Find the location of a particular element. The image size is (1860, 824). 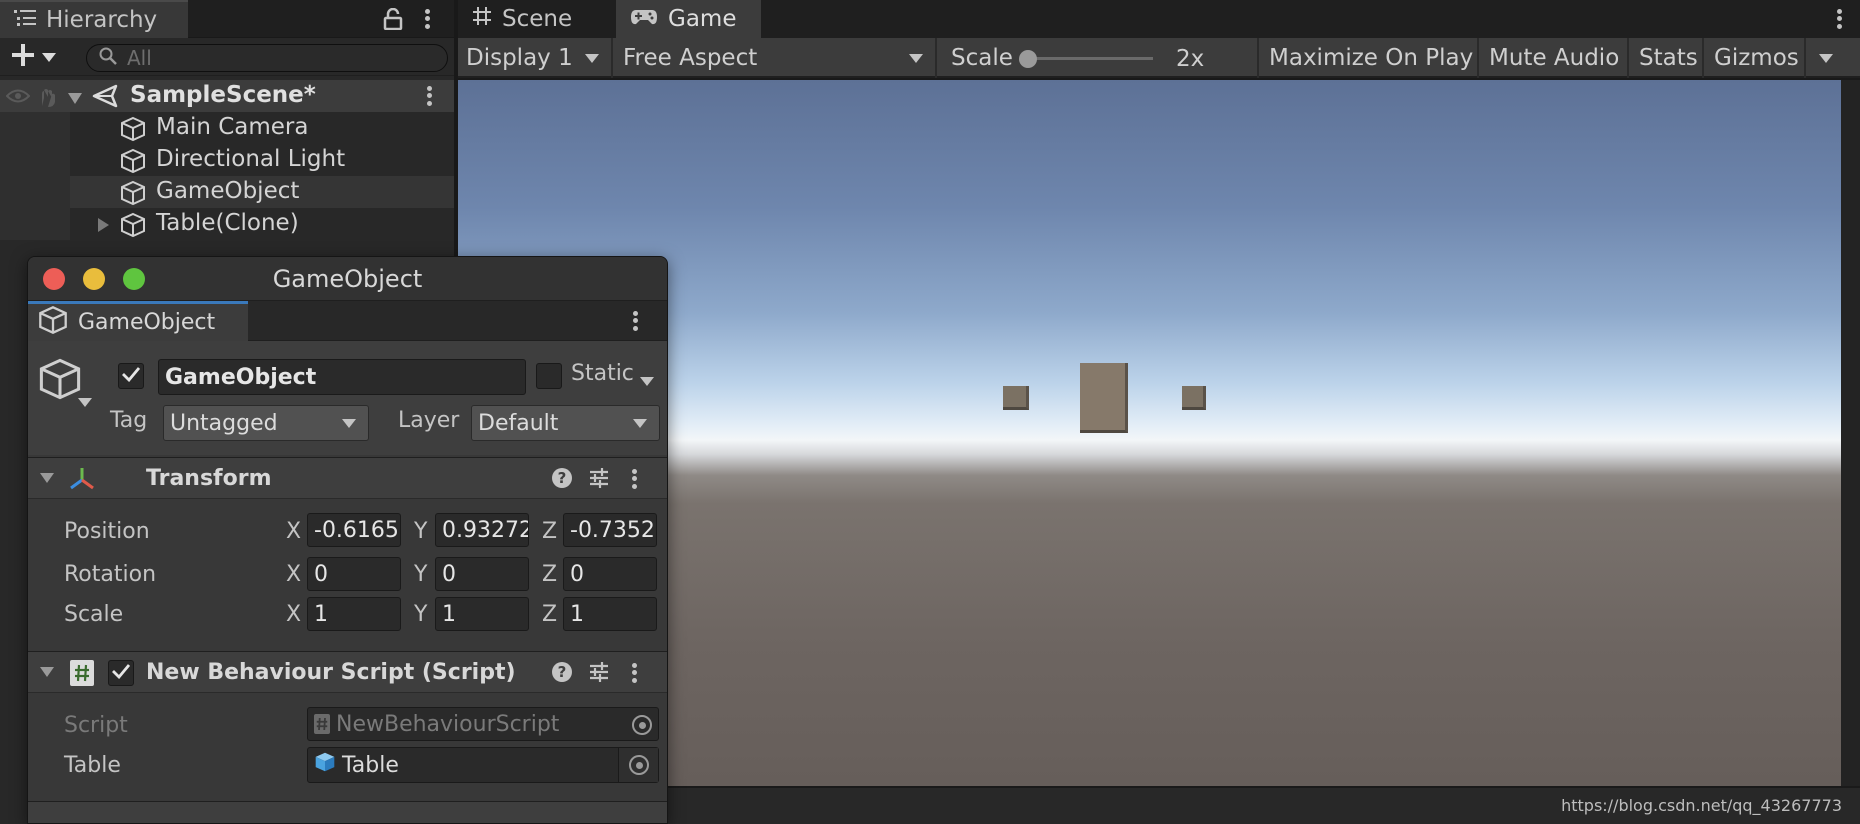

scale-slider-track is located at coordinates (1088, 58).